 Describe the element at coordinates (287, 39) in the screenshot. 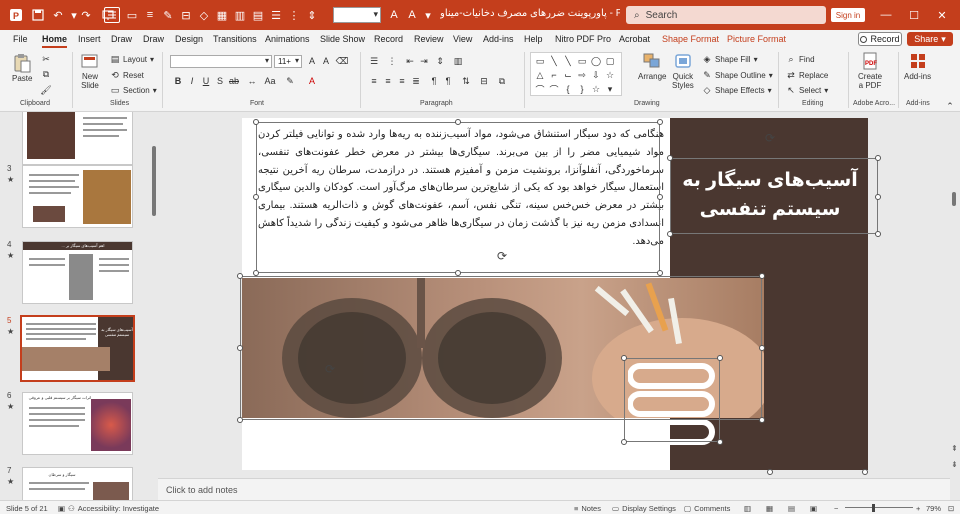

I see `tab-animations: Animations` at that location.